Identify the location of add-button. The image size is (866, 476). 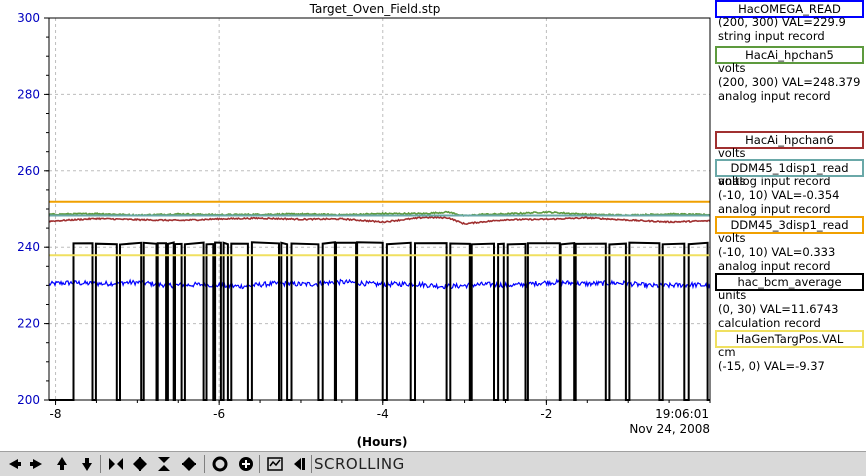
(246, 464).